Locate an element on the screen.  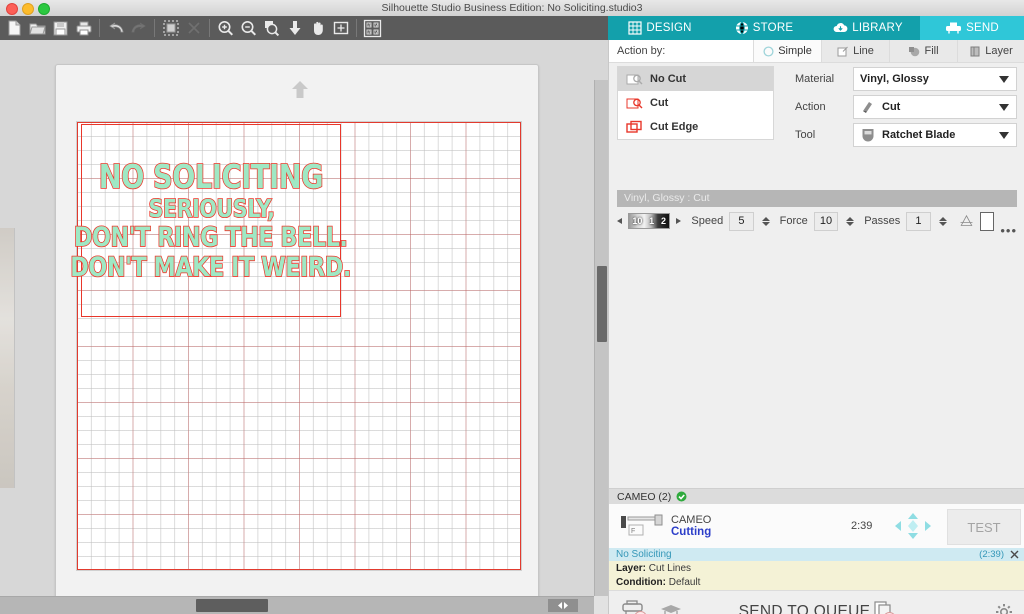
job-condition-value: Default is located at coordinates (684, 582).